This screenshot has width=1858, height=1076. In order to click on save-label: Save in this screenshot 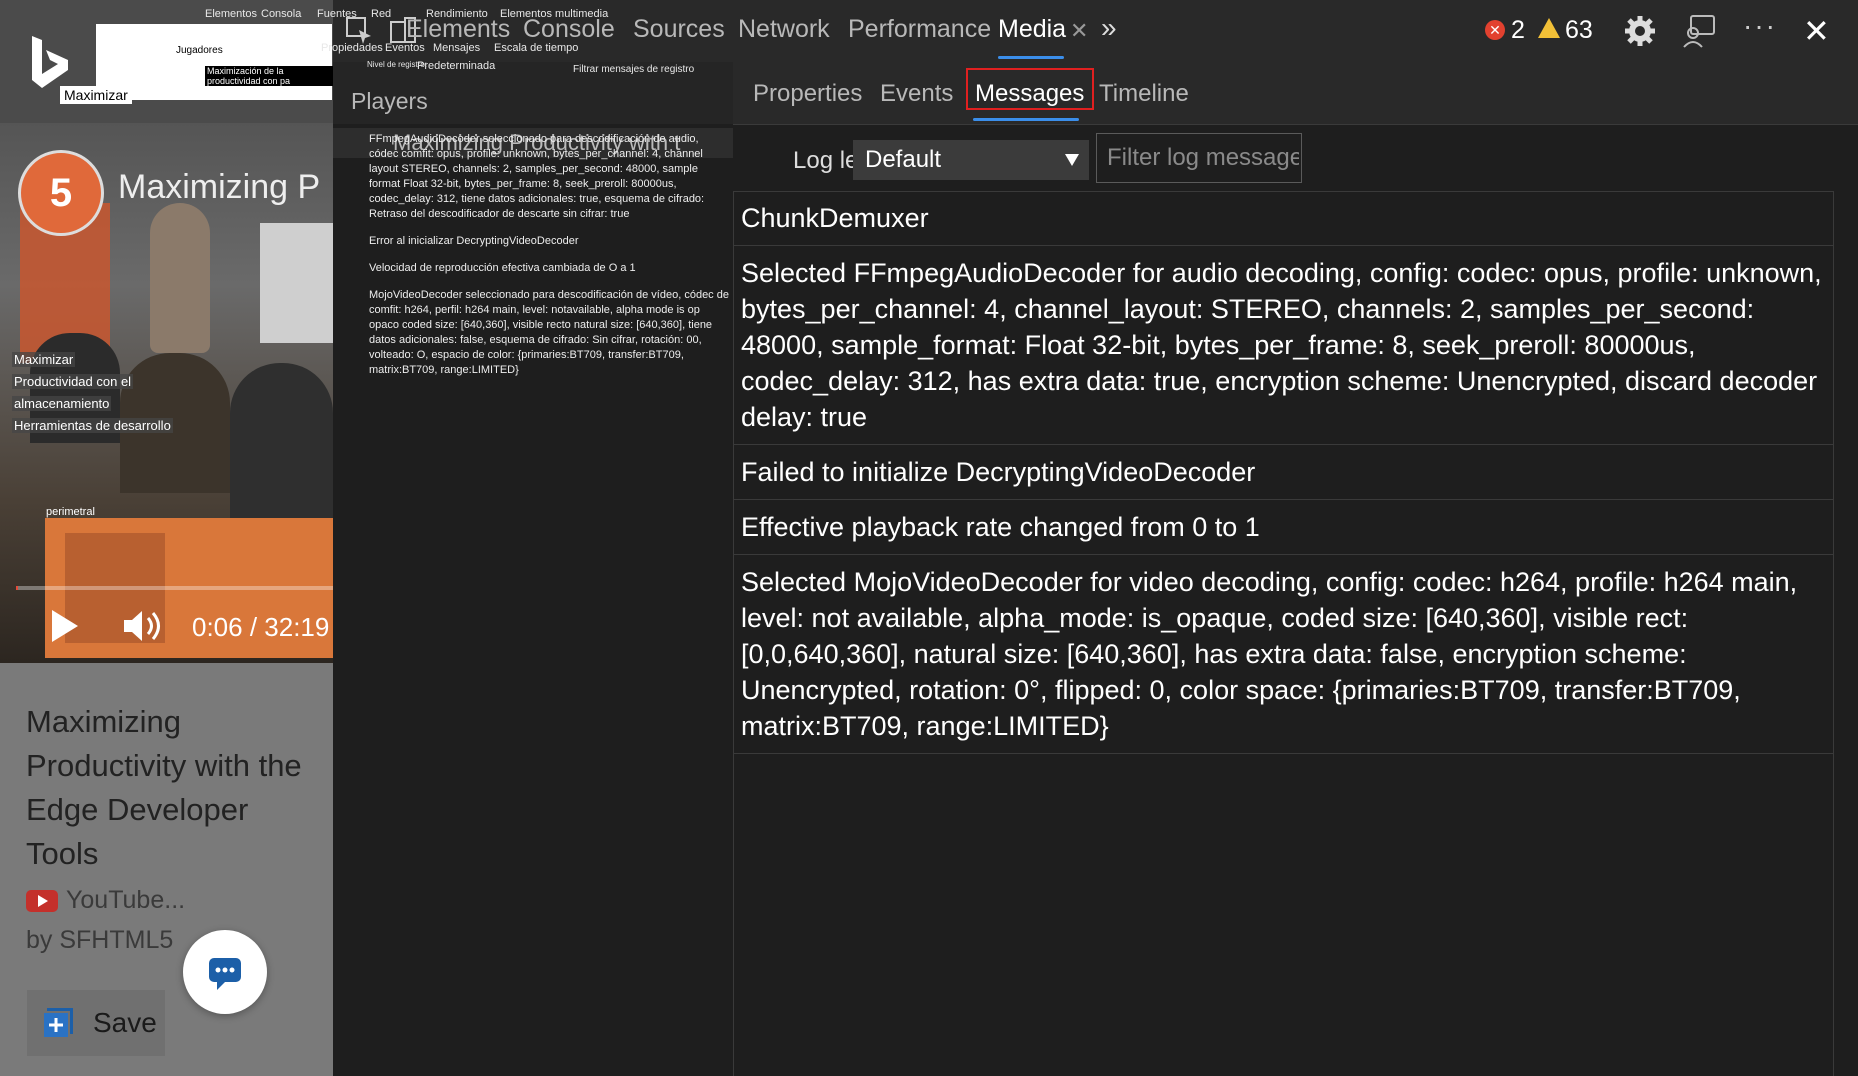, I will do `click(125, 1022)`.